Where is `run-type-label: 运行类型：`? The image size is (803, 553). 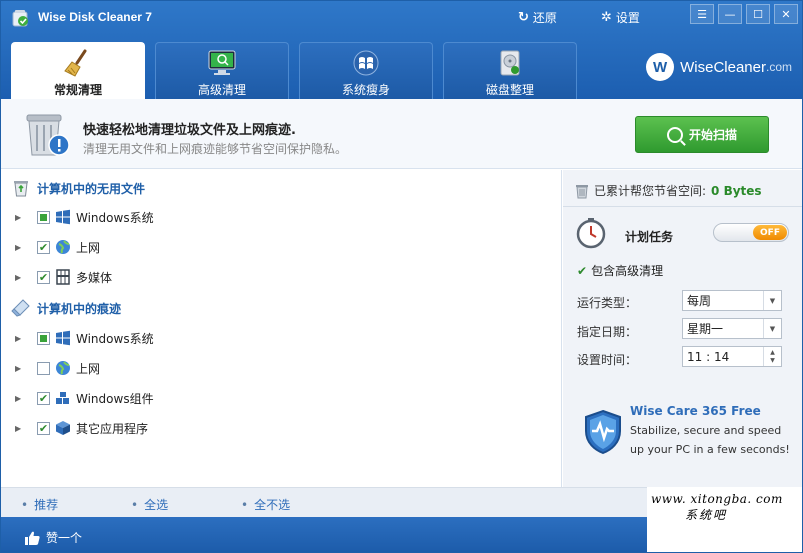
run-type-label: 运行类型： is located at coordinates (607, 303).